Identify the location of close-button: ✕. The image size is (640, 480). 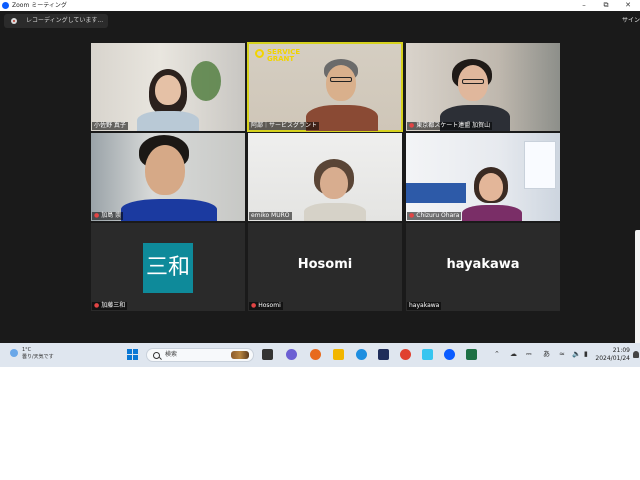
(628, 5).